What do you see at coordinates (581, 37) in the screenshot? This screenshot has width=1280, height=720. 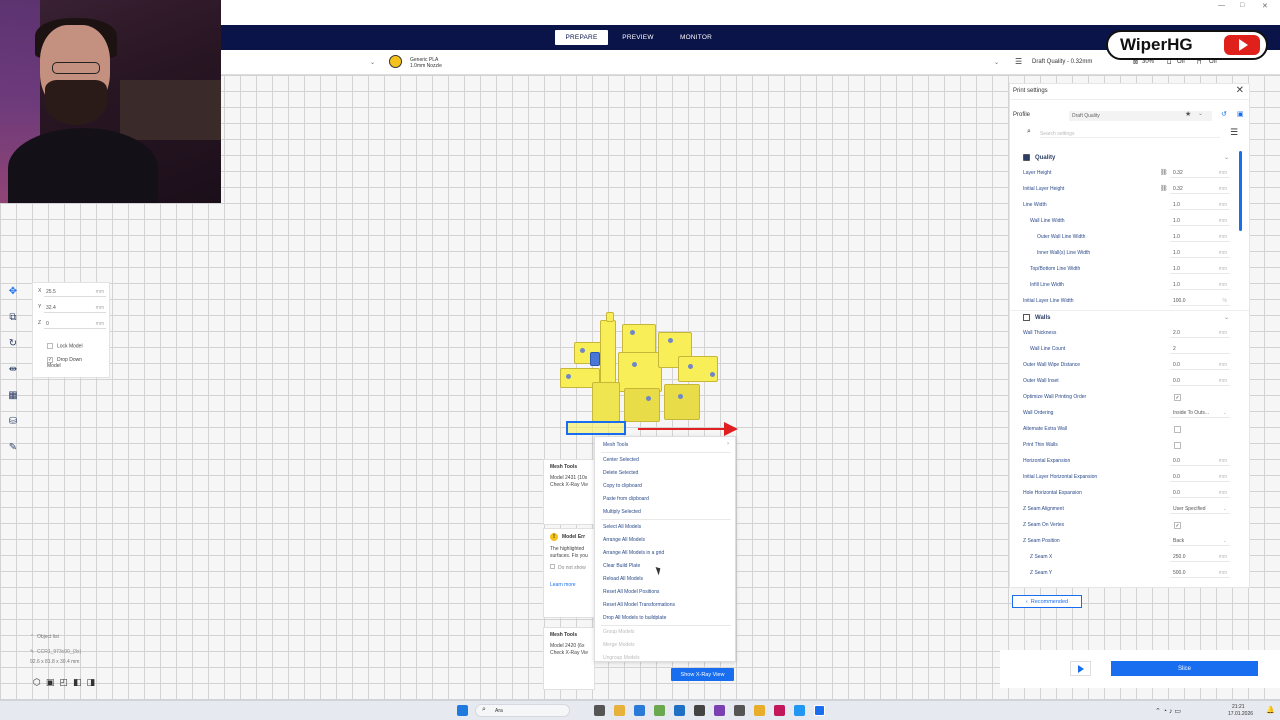 I see `tab-prepare: PREPARE` at bounding box center [581, 37].